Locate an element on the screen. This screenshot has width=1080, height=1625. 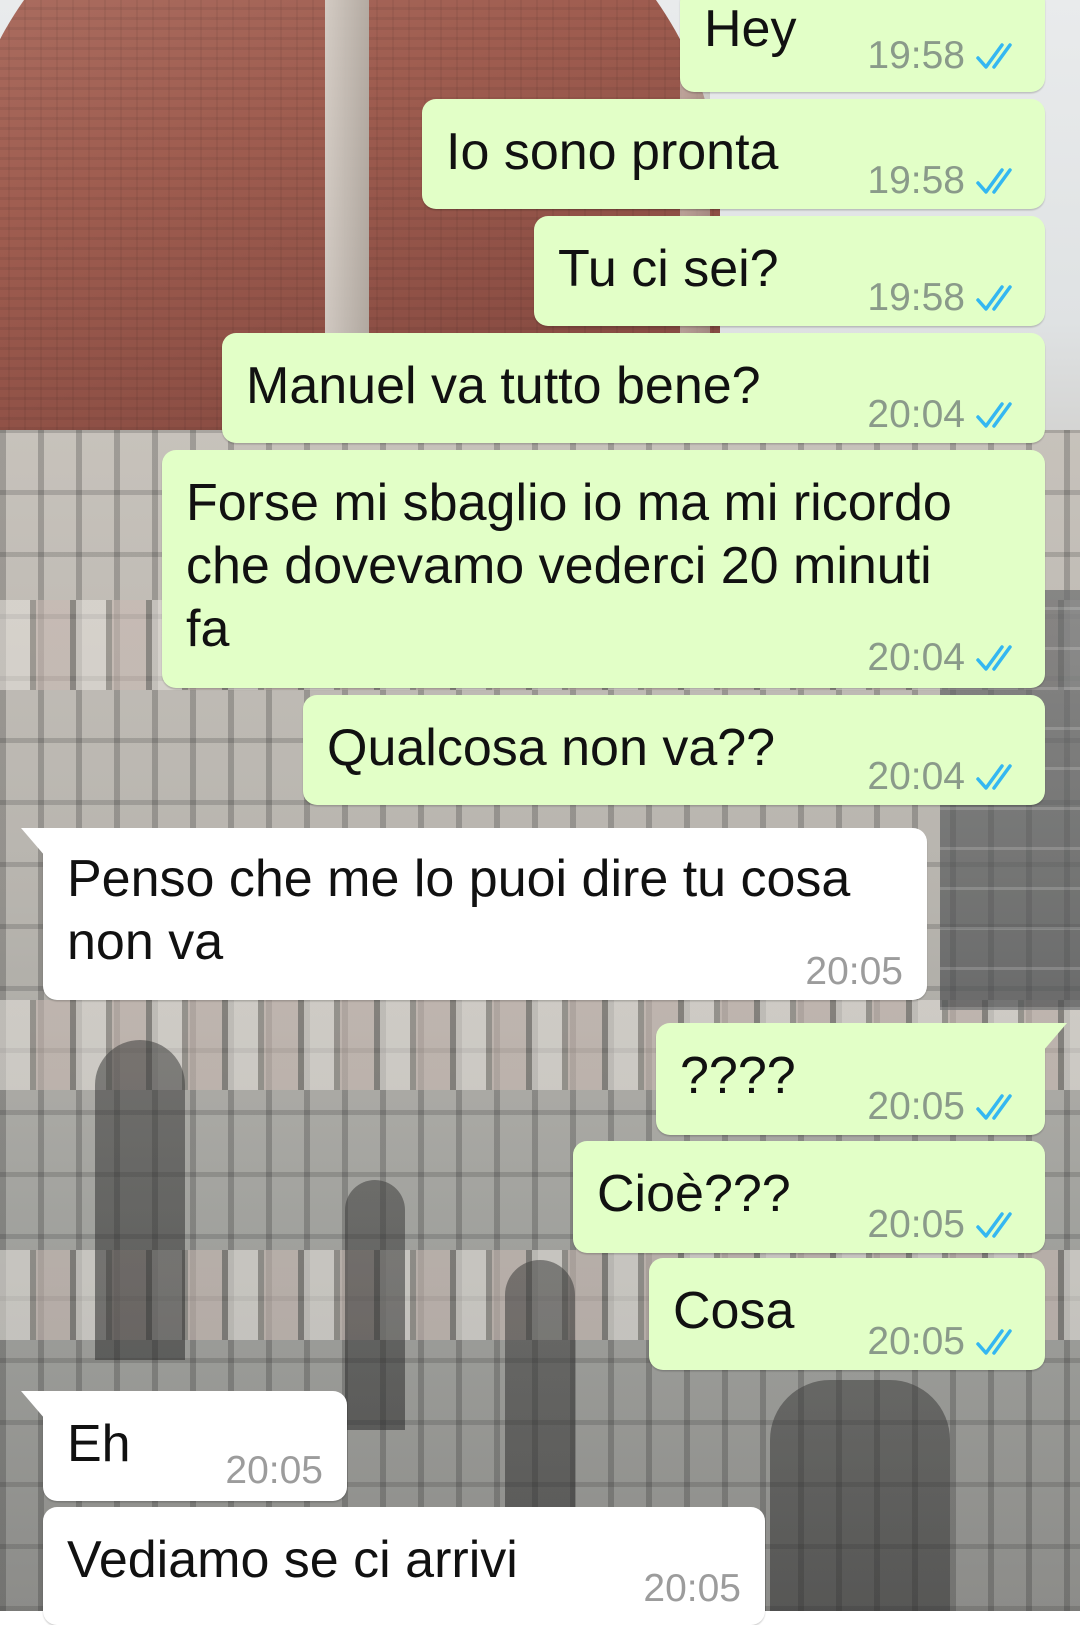
message-text: Tu ci sei? is located at coordinates (668, 269).